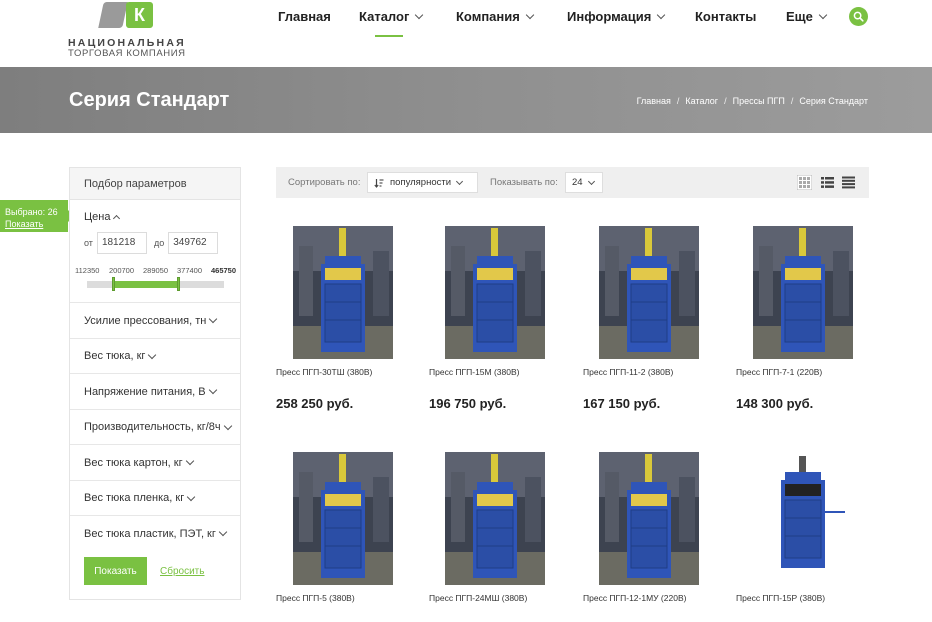  I want to click on per-page-select: 24, so click(584, 182).